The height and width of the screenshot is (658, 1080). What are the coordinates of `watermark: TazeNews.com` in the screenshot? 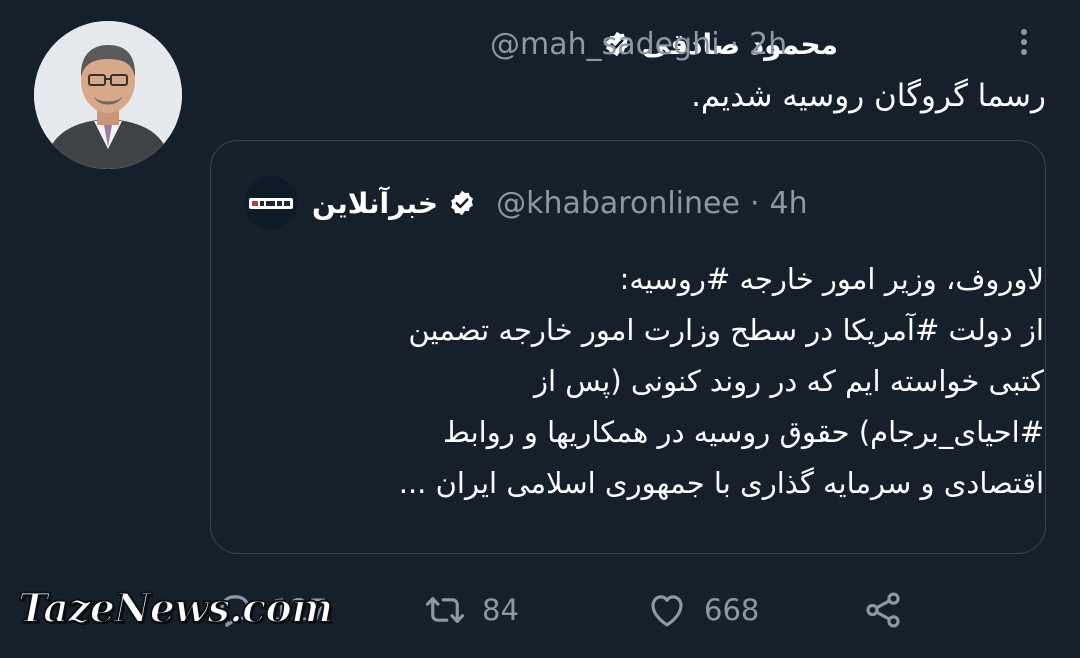 It's located at (175, 608).